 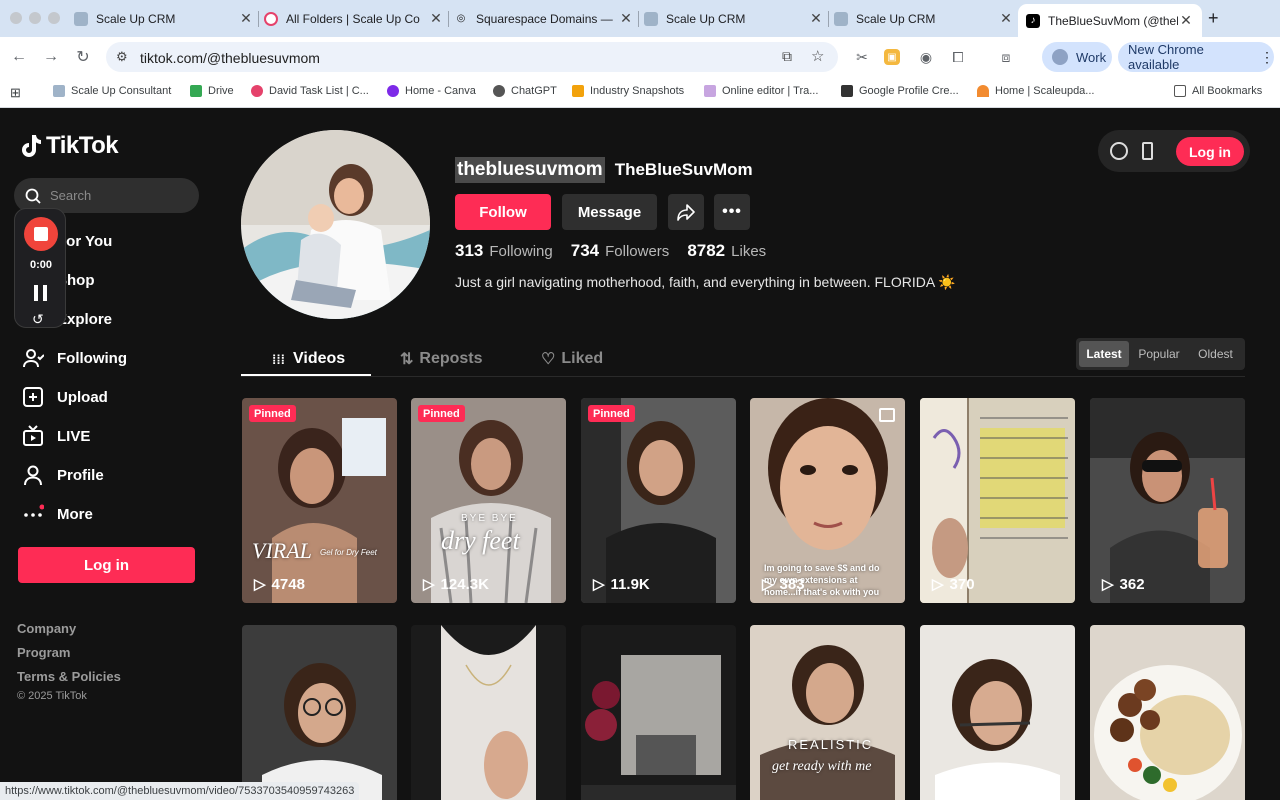 What do you see at coordinates (658, 500) in the screenshot?
I see `video-card: Pinned ▷ 11.9K` at bounding box center [658, 500].